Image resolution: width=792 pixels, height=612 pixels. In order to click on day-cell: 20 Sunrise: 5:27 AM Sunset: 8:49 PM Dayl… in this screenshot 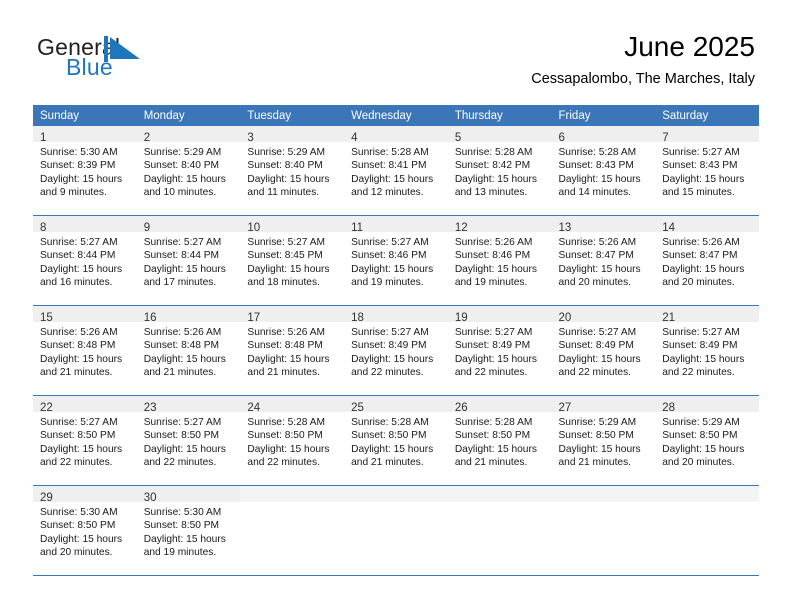, I will do `click(603, 350)`.